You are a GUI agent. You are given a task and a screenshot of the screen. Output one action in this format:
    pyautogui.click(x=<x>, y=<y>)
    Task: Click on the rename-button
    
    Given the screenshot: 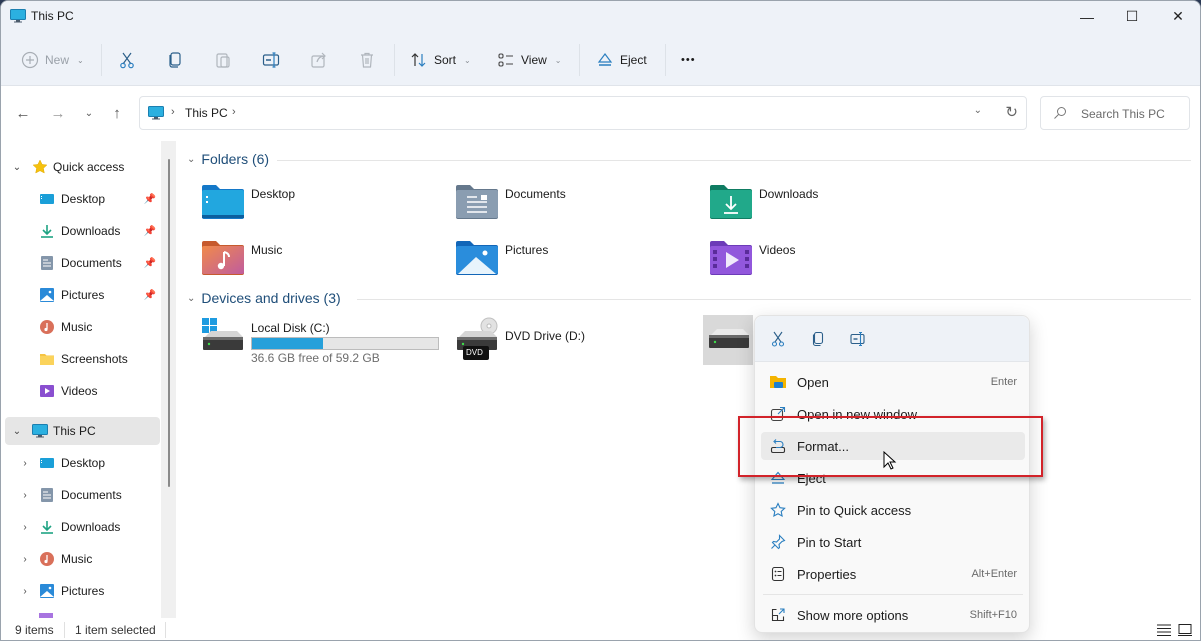 What is the action you would take?
    pyautogui.click(x=271, y=60)
    